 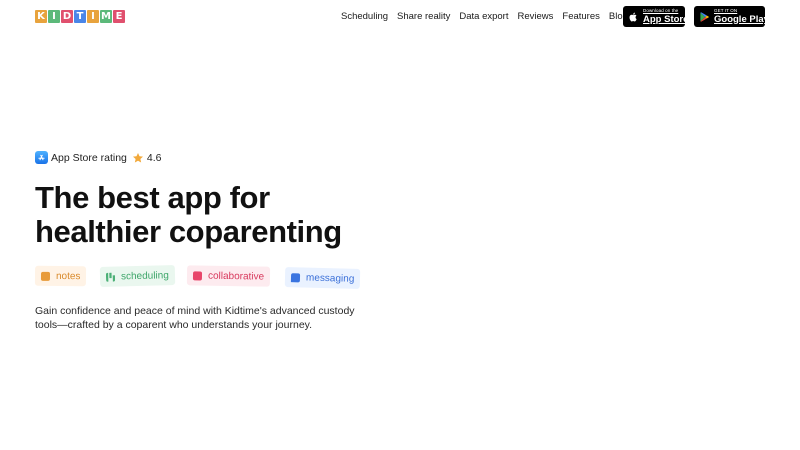 What do you see at coordinates (197, 275) in the screenshot?
I see `calendar-icon` at bounding box center [197, 275].